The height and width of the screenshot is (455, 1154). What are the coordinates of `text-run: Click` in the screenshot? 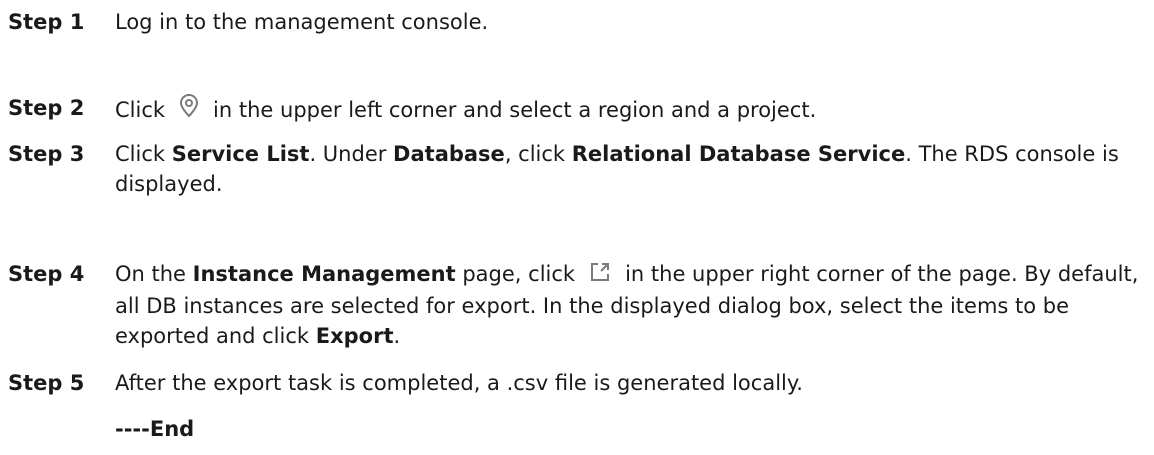 It's located at (143, 154).